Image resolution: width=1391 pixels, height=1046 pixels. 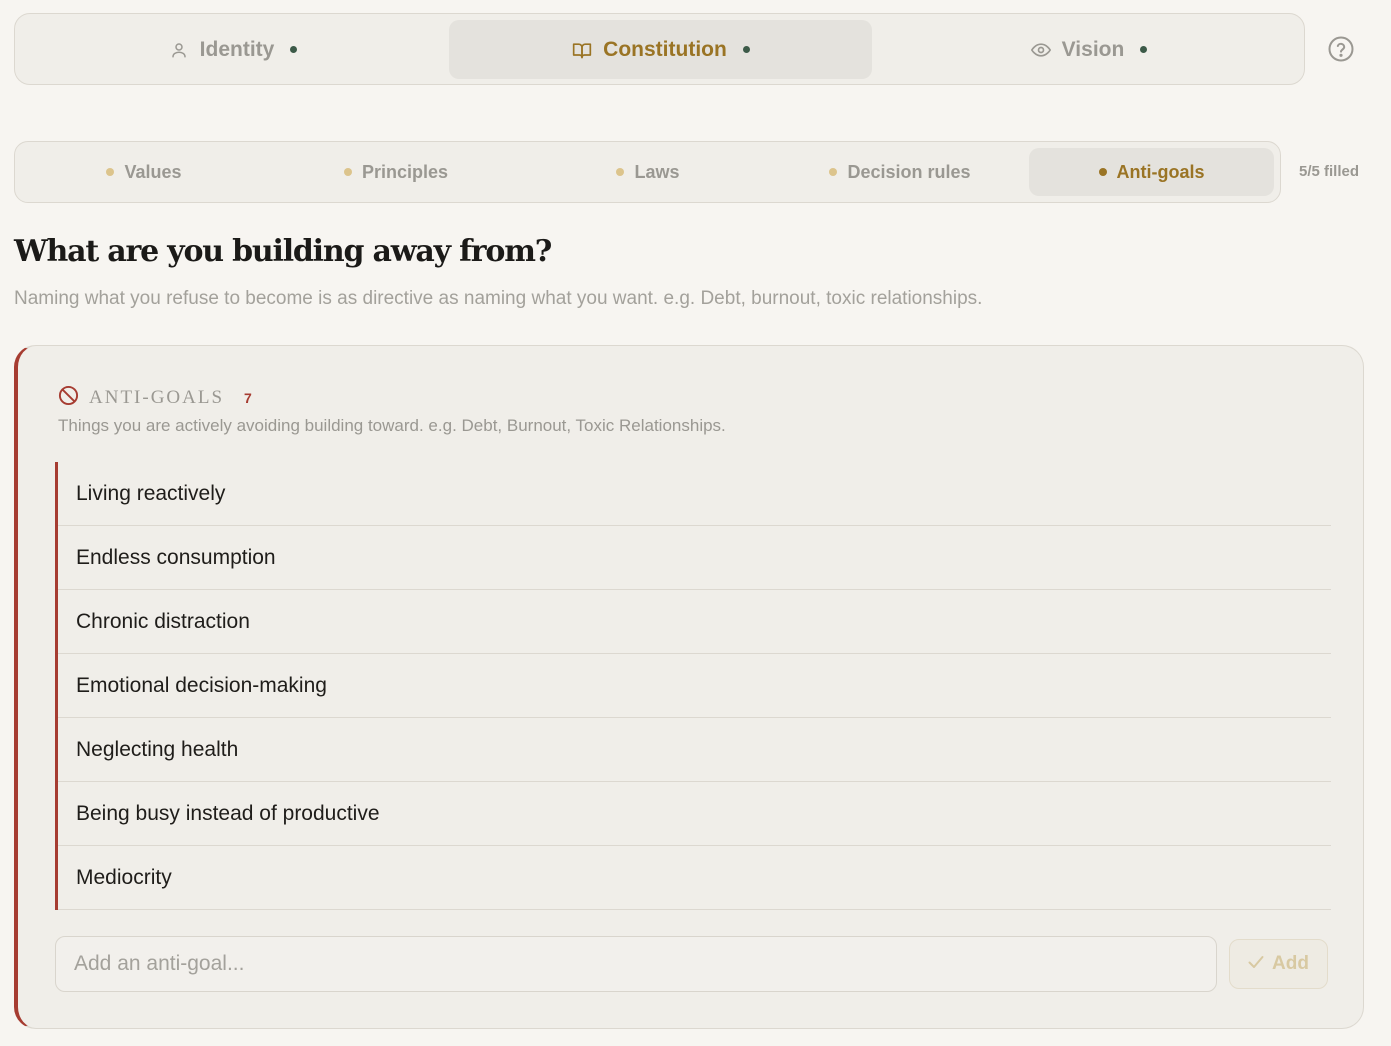 I want to click on help-icon, so click(x=1341, y=49).